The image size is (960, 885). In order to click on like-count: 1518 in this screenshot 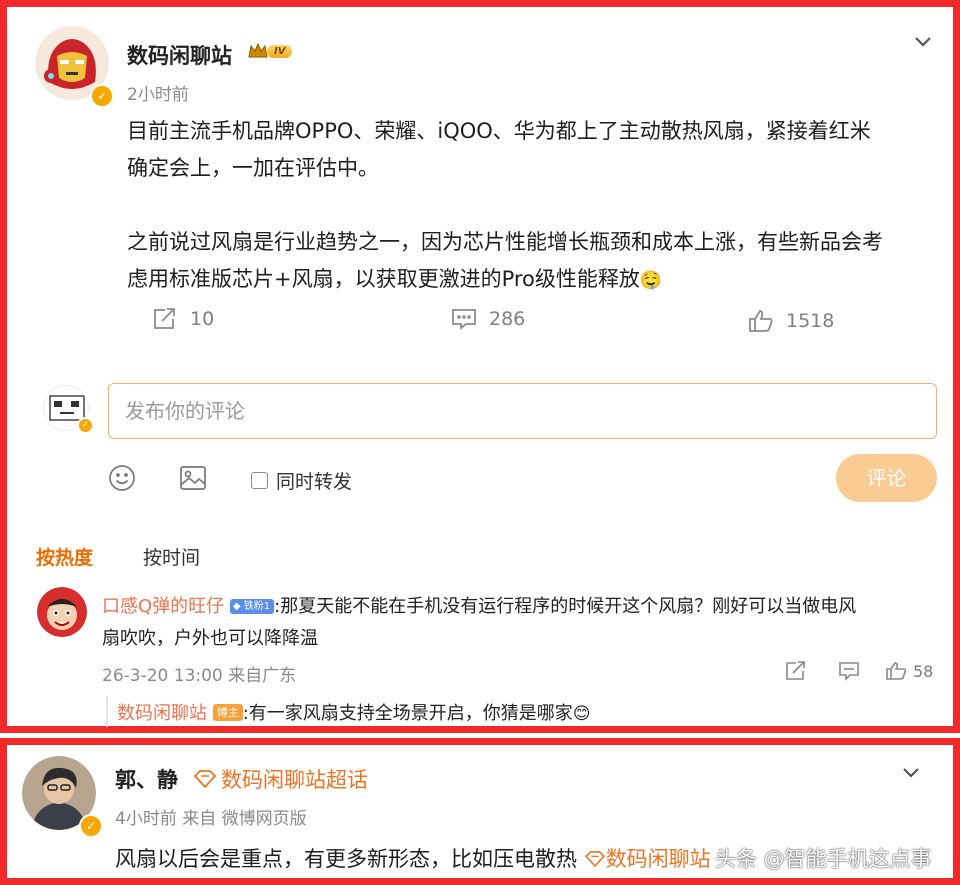, I will do `click(810, 321)`.